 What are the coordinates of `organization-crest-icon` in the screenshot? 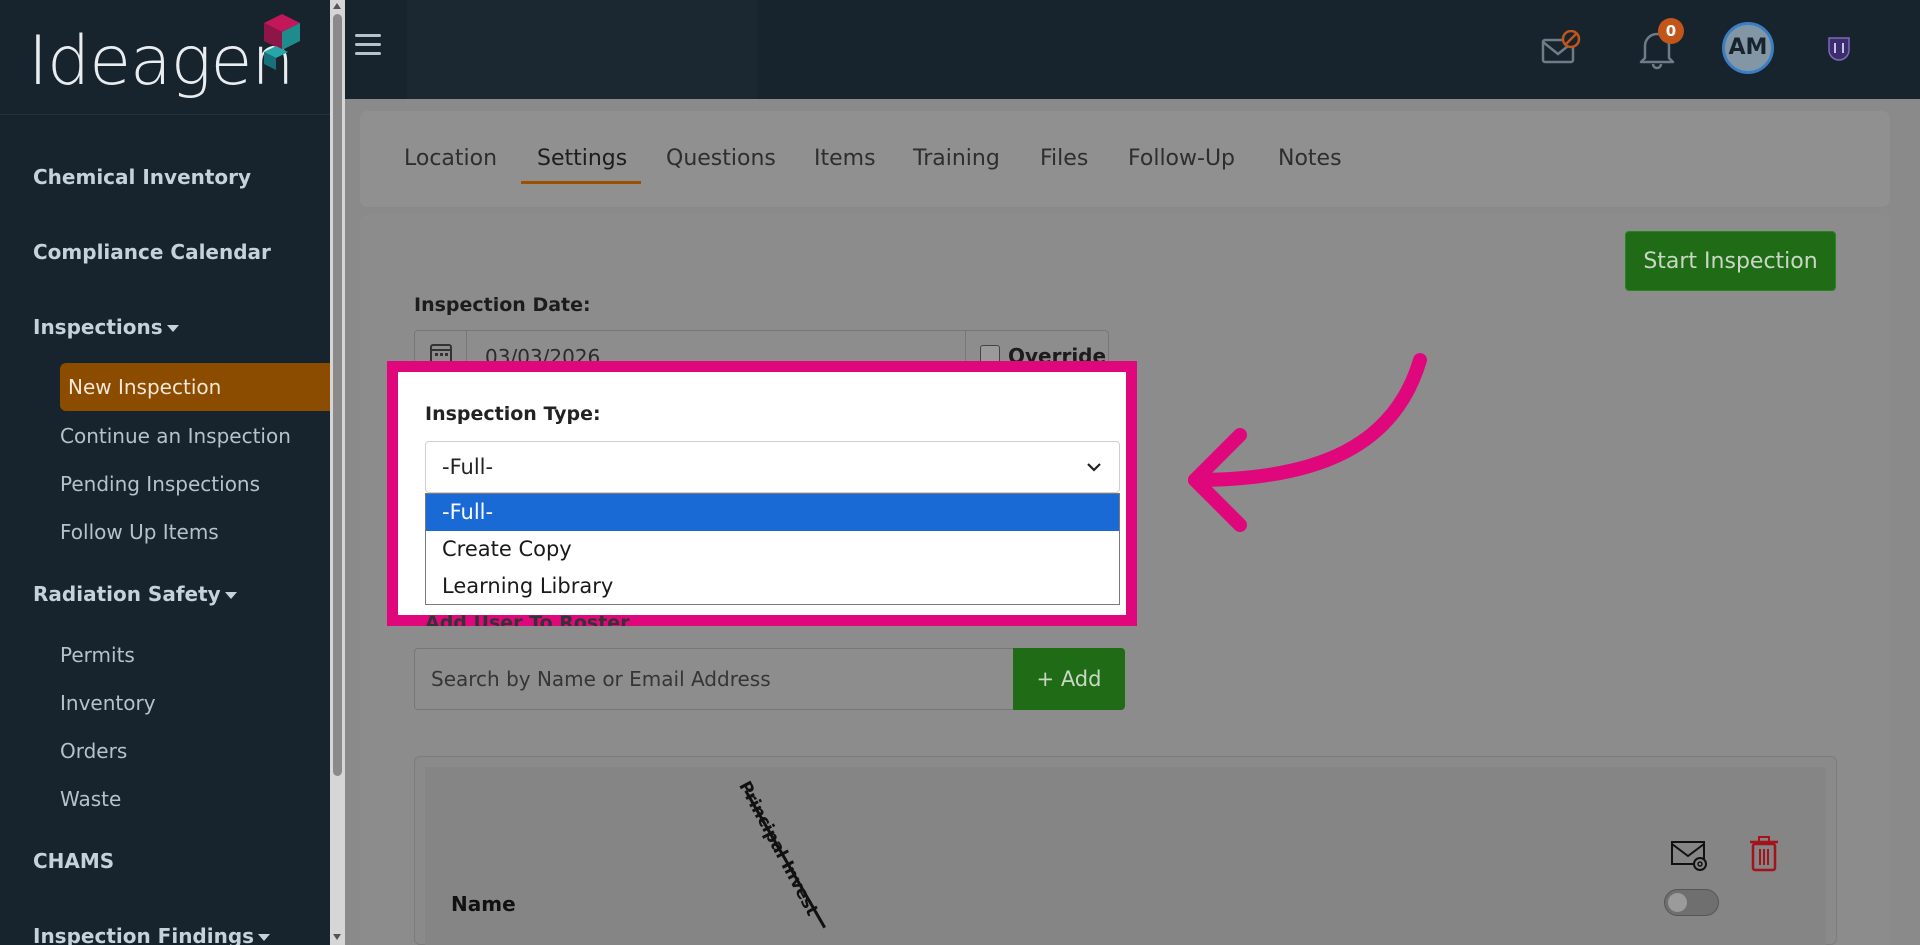 It's located at (1839, 48).